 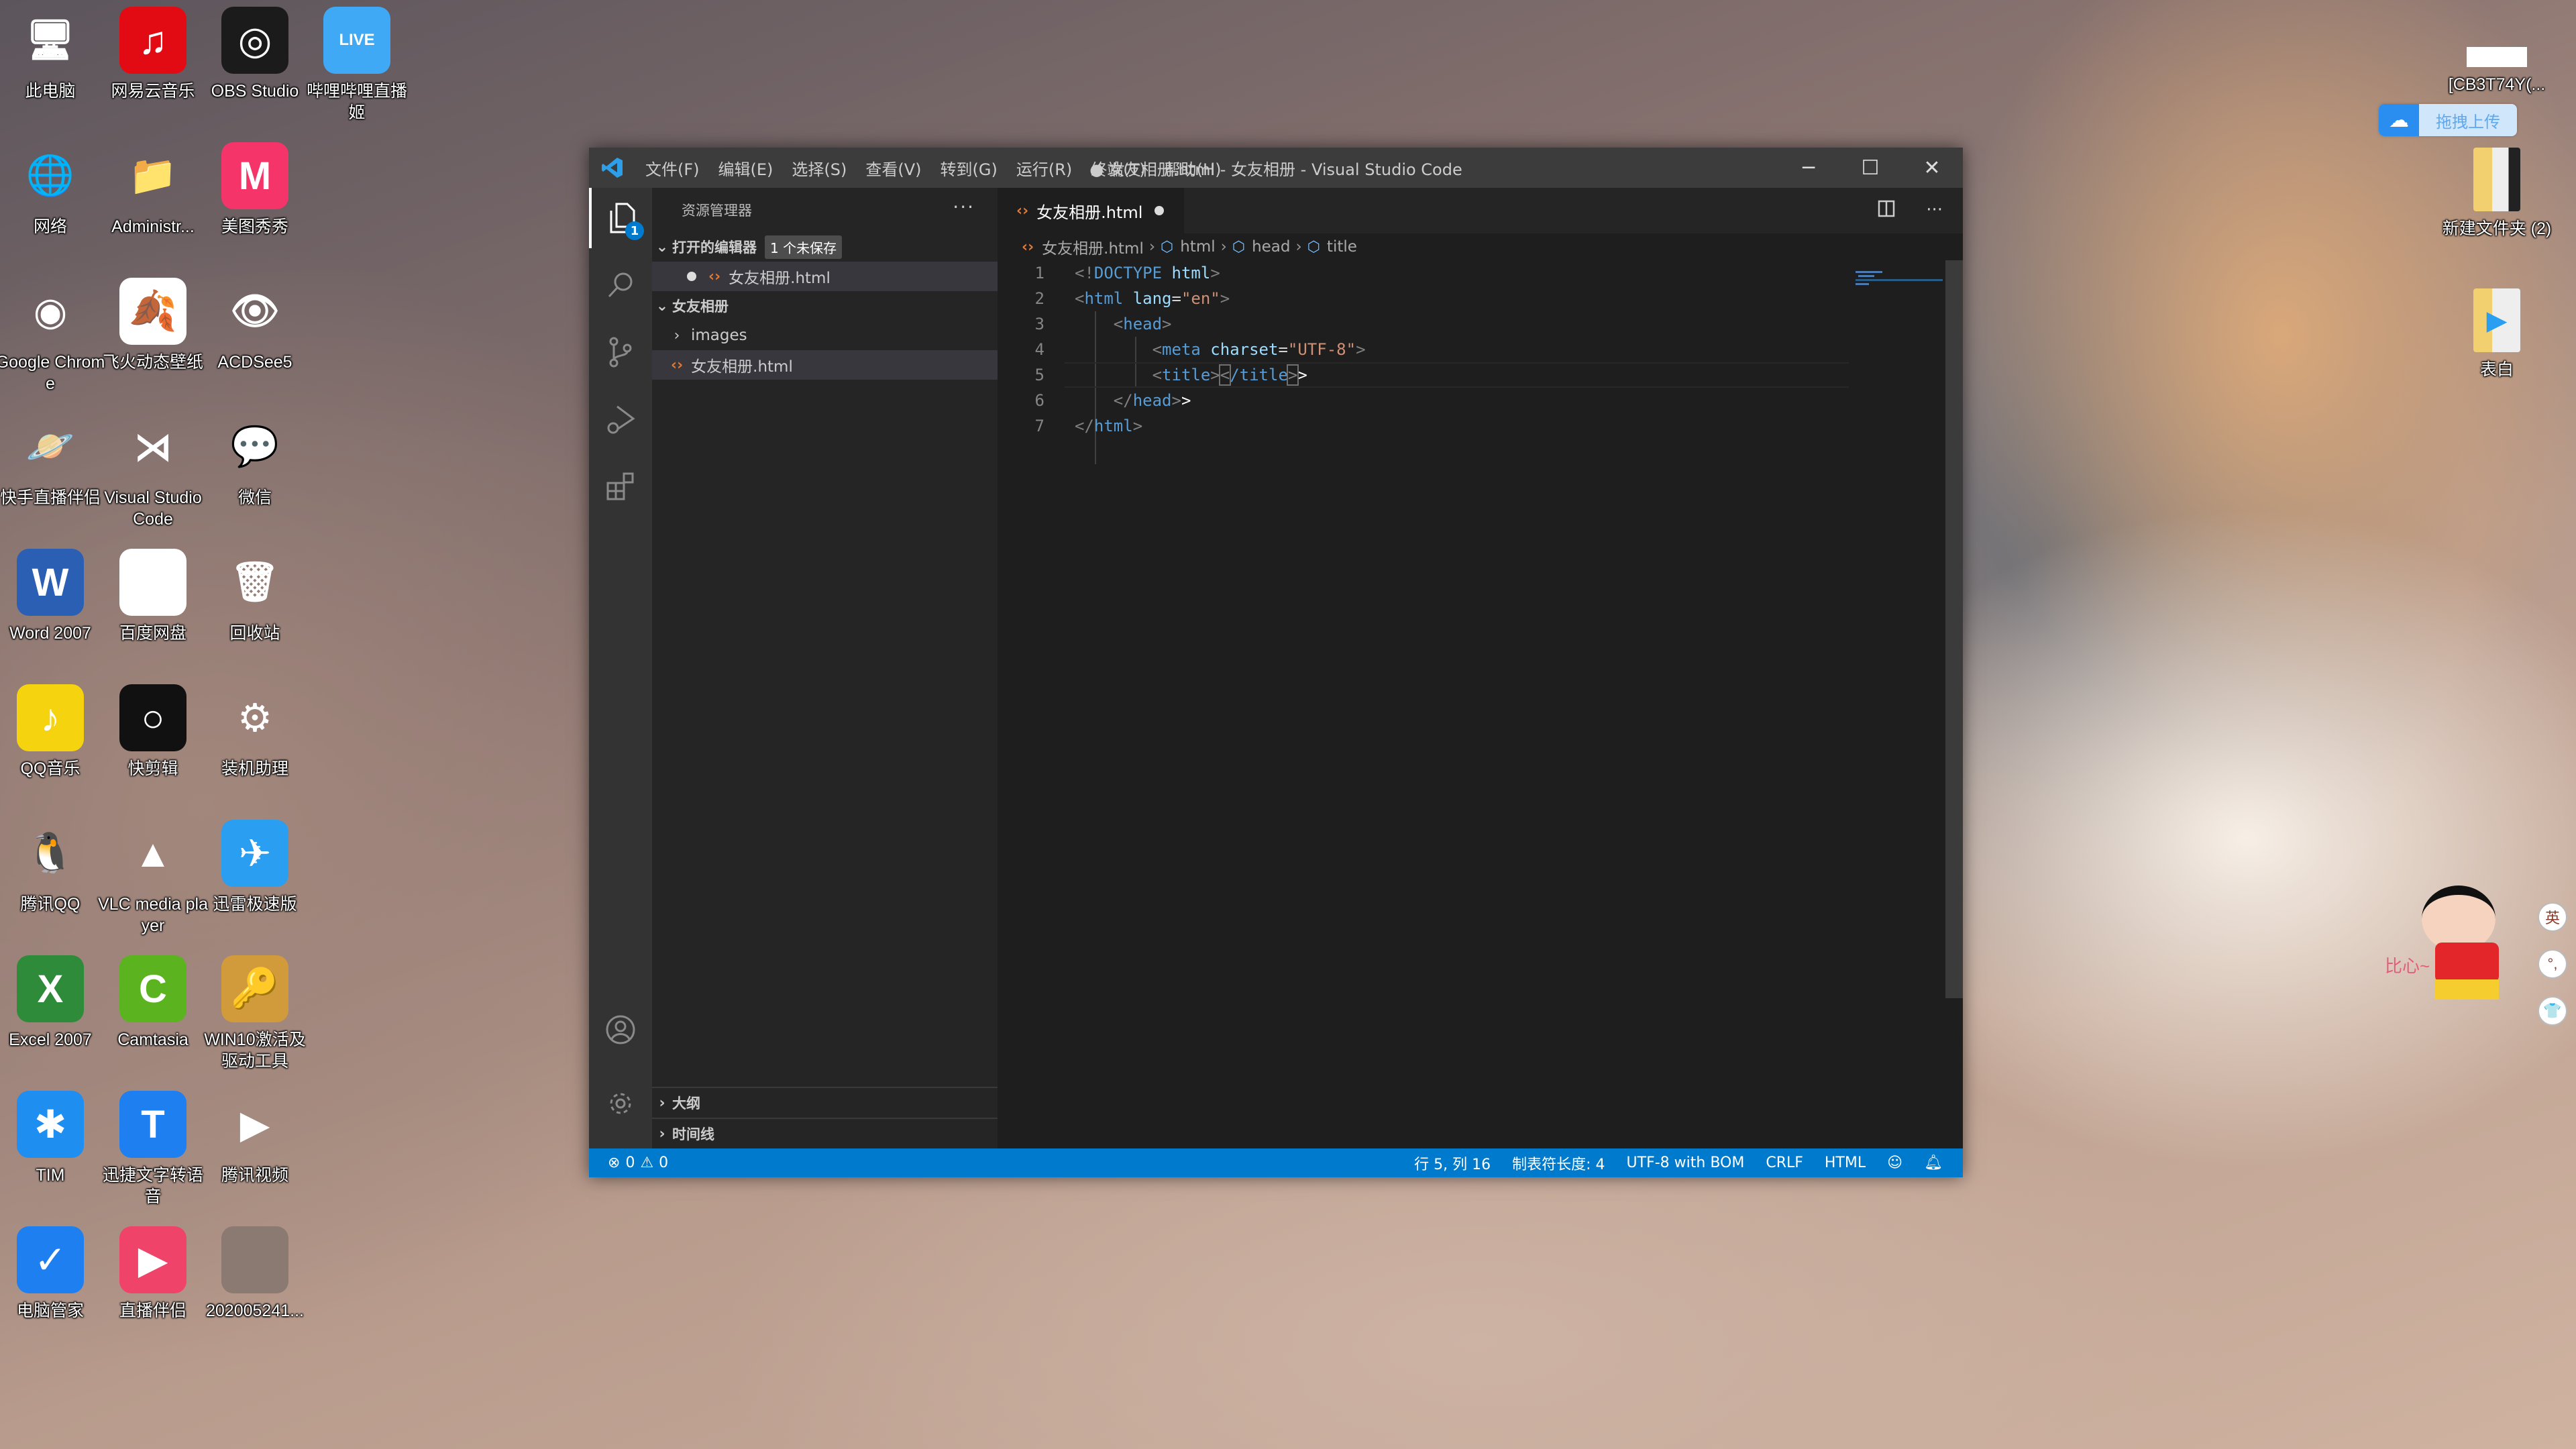 I want to click on ime-punctuation-button: °,, so click(x=2552, y=964).